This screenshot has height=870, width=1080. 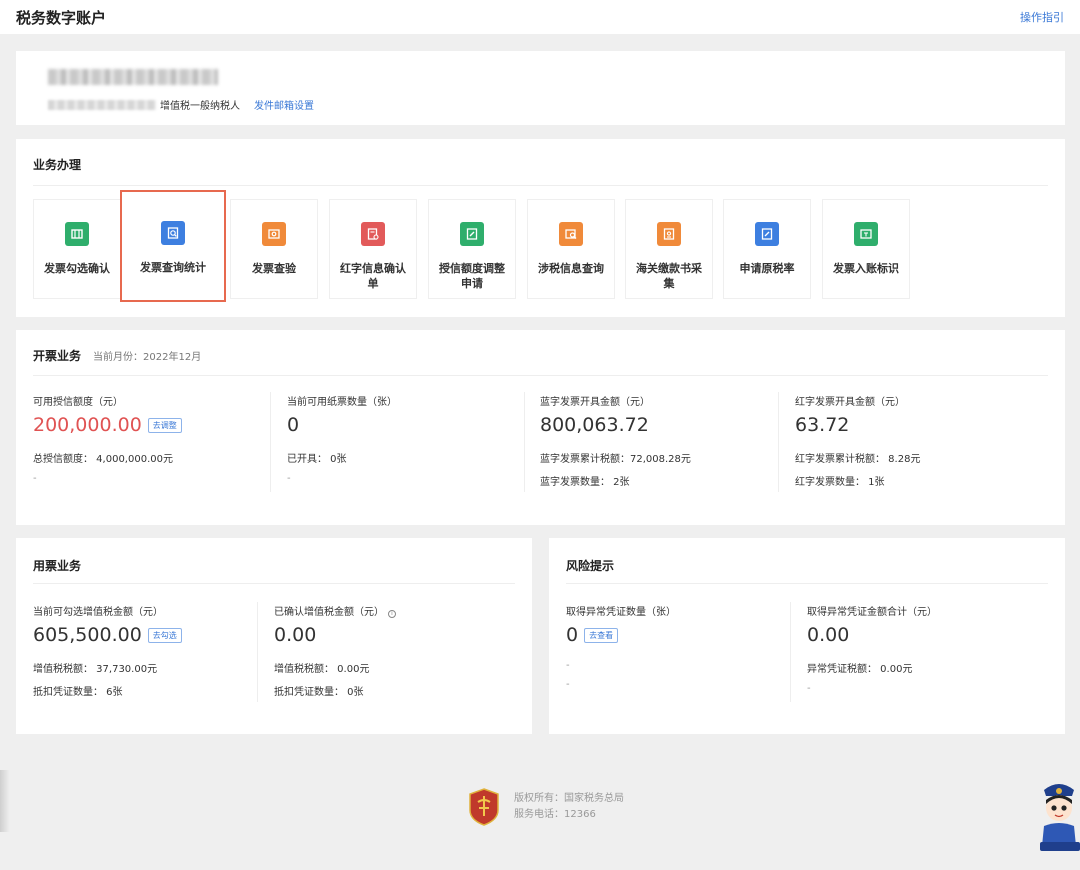 What do you see at coordinates (585, 482) in the screenshot?
I see `stat-sub: 蓝字发票数量： 2张` at bounding box center [585, 482].